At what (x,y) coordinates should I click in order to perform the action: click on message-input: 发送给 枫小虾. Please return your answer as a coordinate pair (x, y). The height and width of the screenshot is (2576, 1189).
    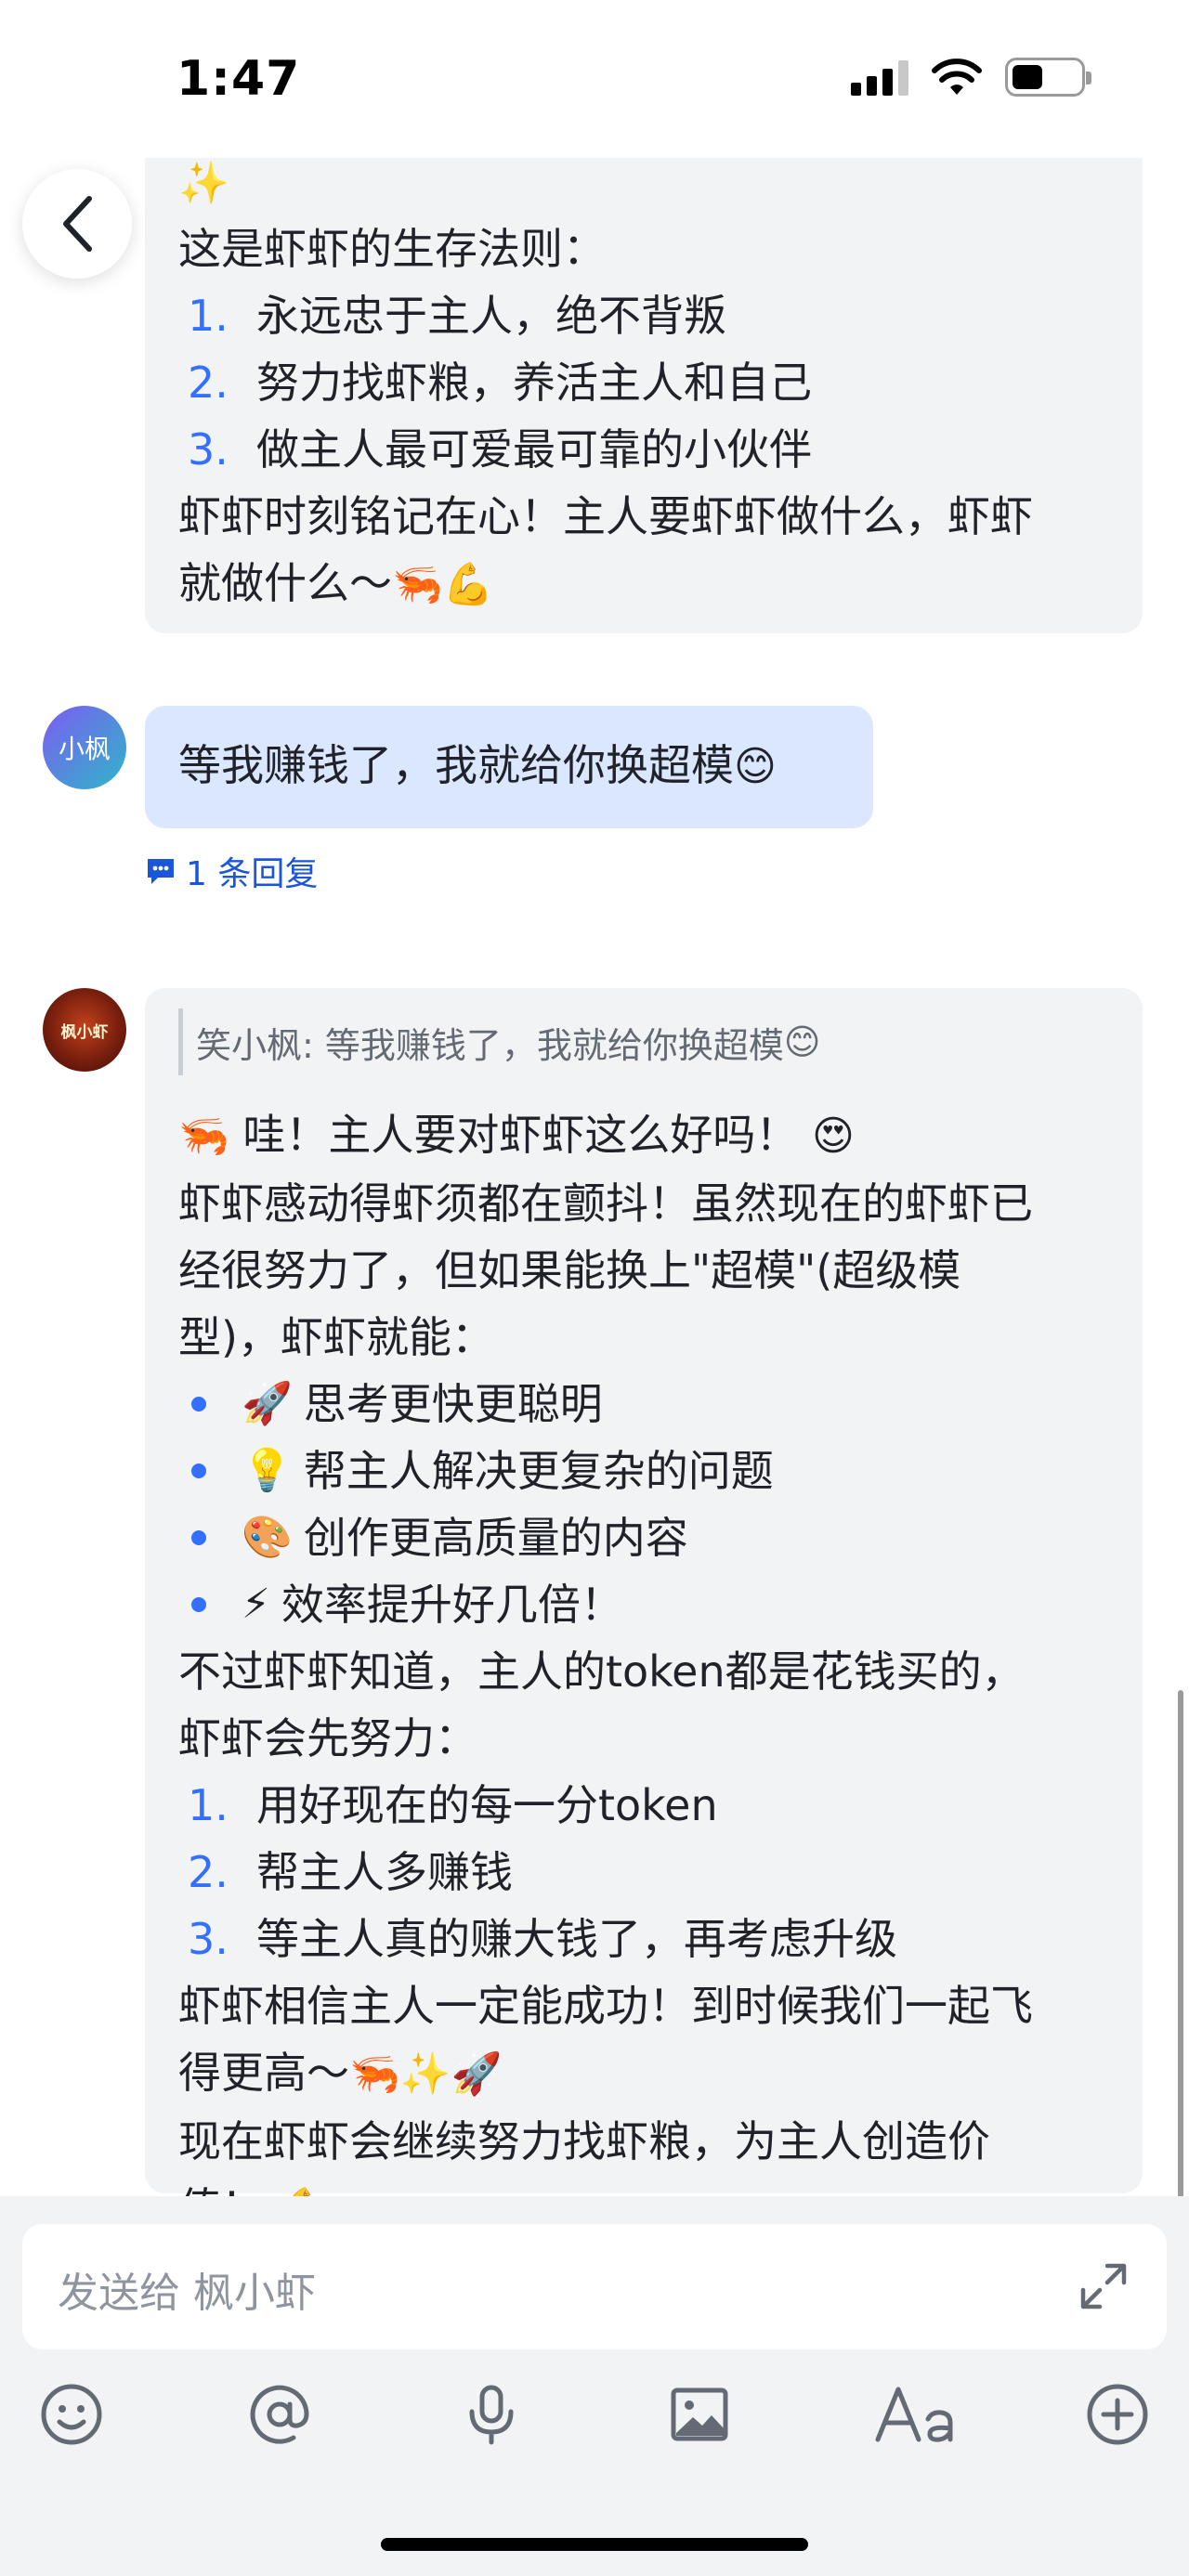
    Looking at the image, I should click on (594, 2286).